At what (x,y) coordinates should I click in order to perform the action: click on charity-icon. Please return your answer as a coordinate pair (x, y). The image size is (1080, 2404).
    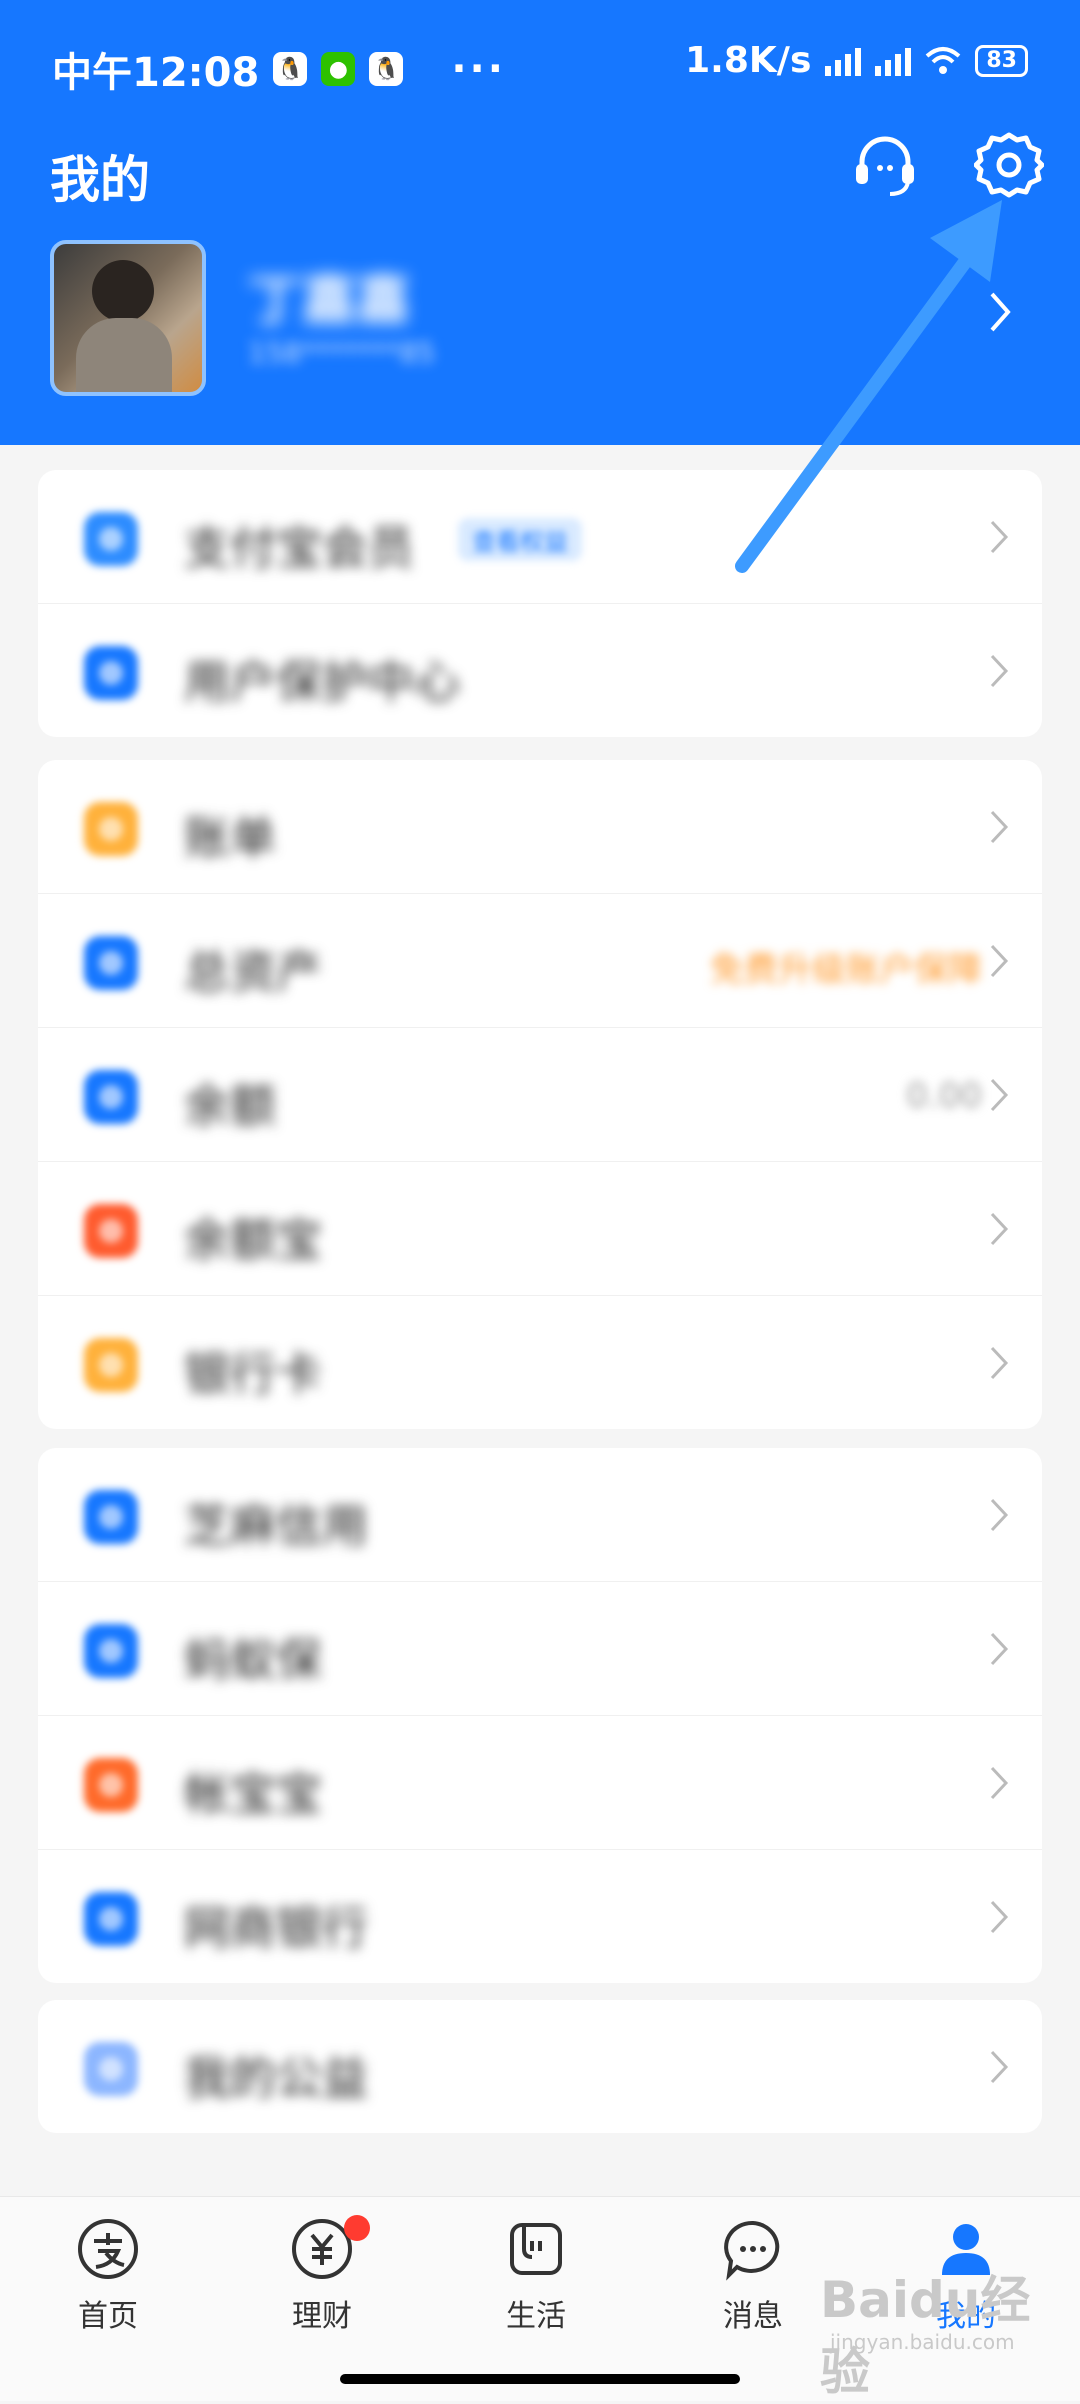
    Looking at the image, I should click on (111, 2069).